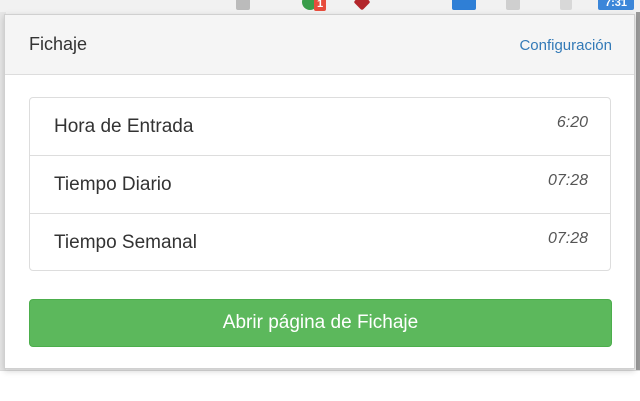 Image resolution: width=640 pixels, height=401 pixels. What do you see at coordinates (567, 238) in the screenshot?
I see `weekly-time-value: 07:28` at bounding box center [567, 238].